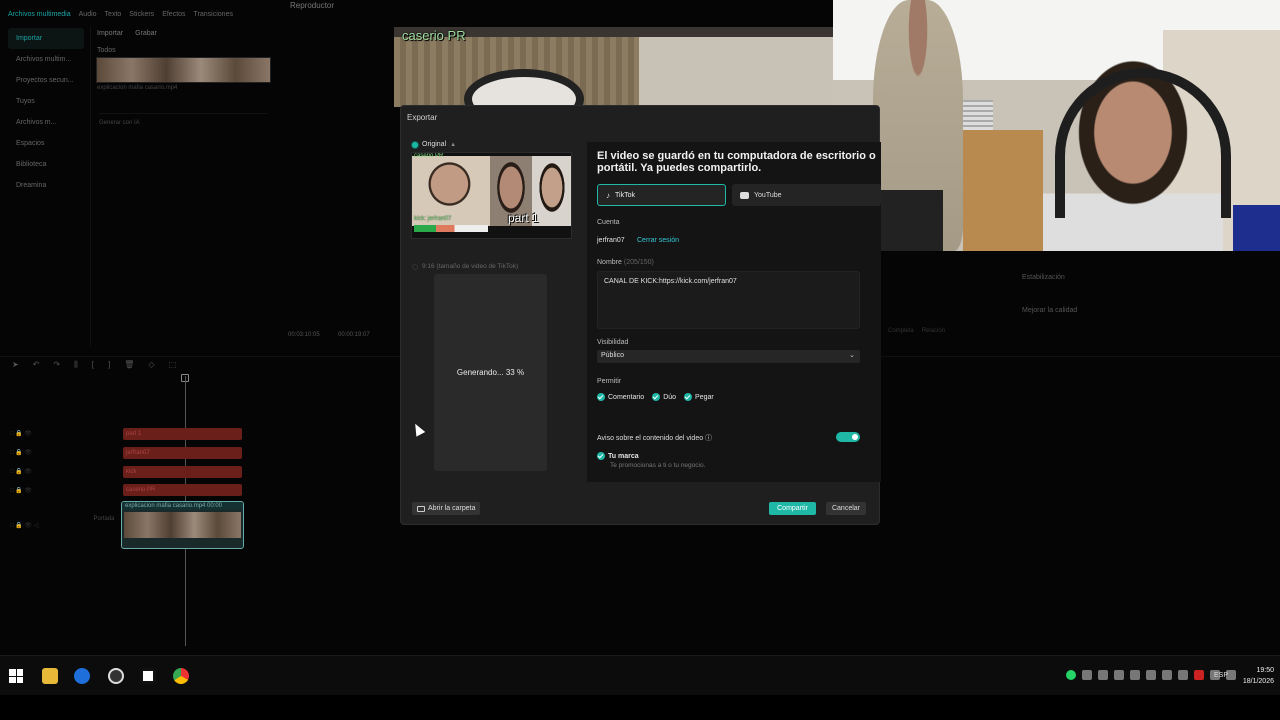  What do you see at coordinates (173, 364) in the screenshot?
I see `crop-icon: ⬚` at bounding box center [173, 364].